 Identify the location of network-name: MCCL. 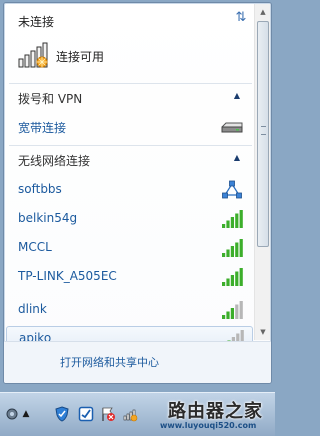
(35, 247).